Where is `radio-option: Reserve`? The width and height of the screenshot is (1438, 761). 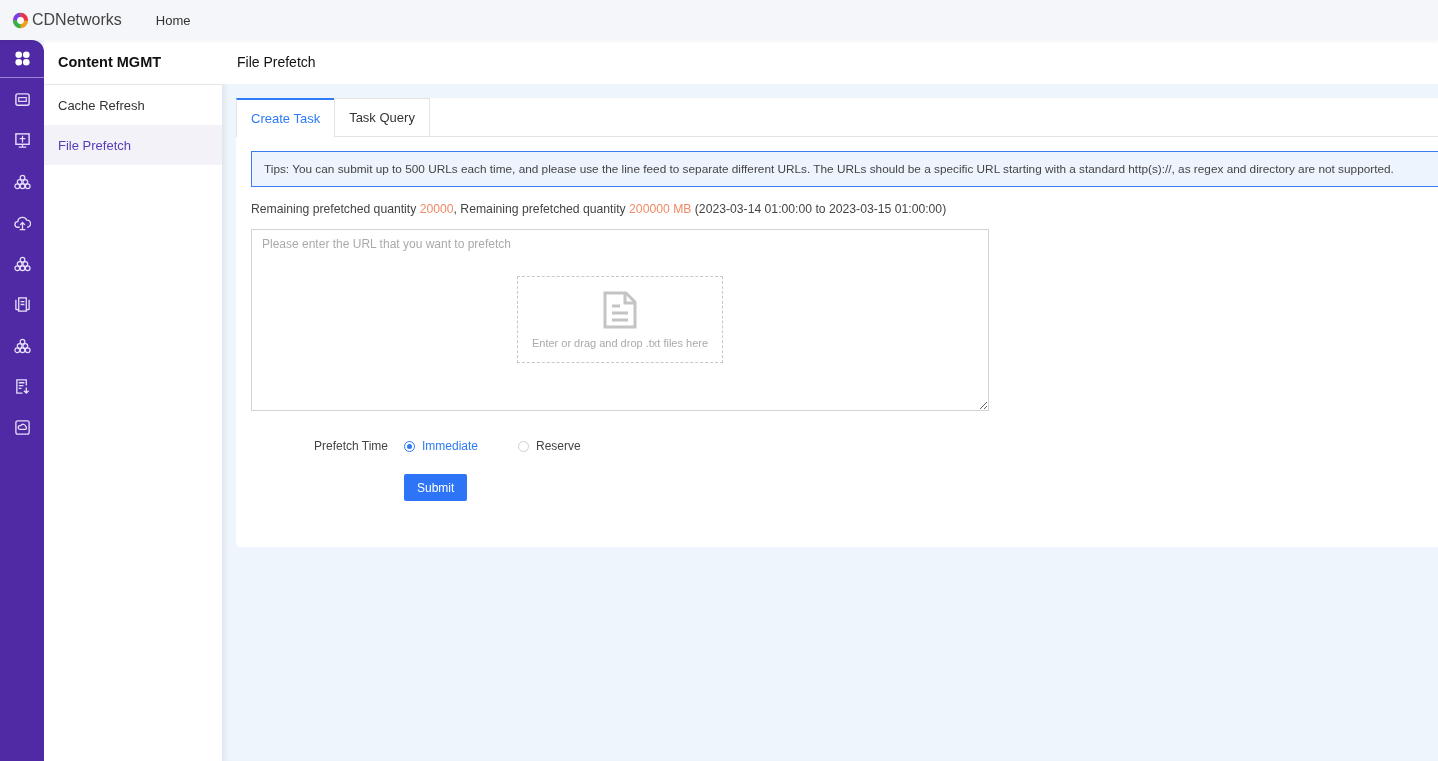
radio-option: Reserve is located at coordinates (549, 446).